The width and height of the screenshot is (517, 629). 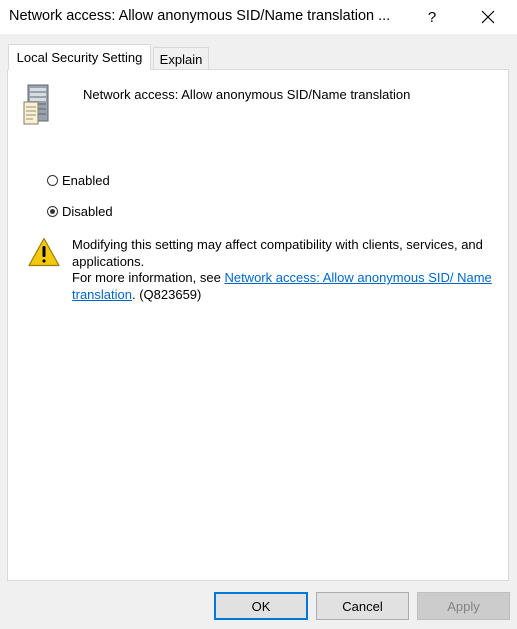 I want to click on disabled-label: Disabled, so click(x=87, y=211).